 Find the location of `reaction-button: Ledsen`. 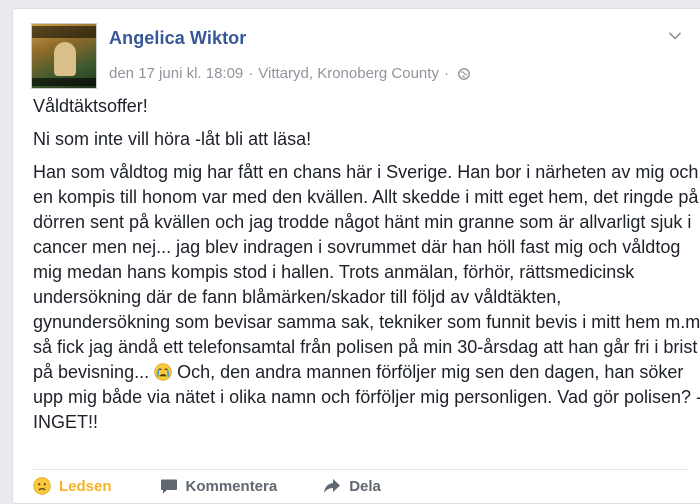

reaction-button: Ledsen is located at coordinates (72, 486).